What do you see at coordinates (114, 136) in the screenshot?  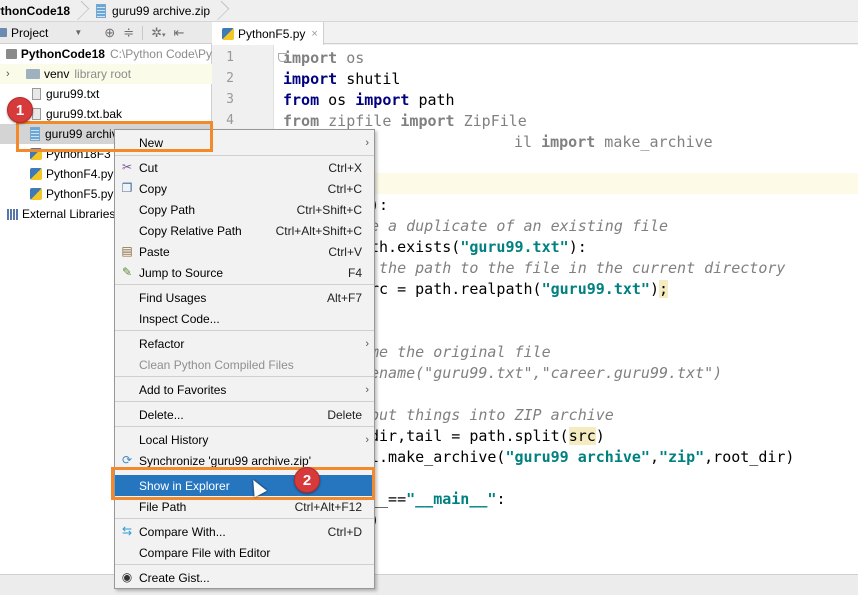 I see `highlight-box-new` at bounding box center [114, 136].